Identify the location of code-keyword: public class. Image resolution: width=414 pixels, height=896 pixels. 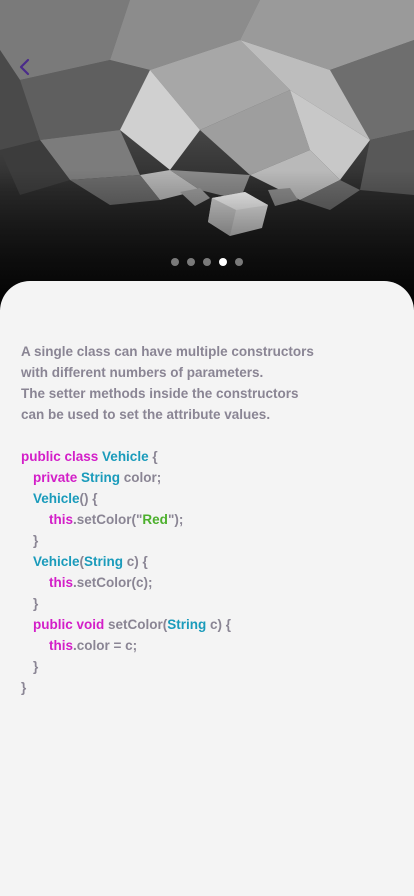
(62, 456).